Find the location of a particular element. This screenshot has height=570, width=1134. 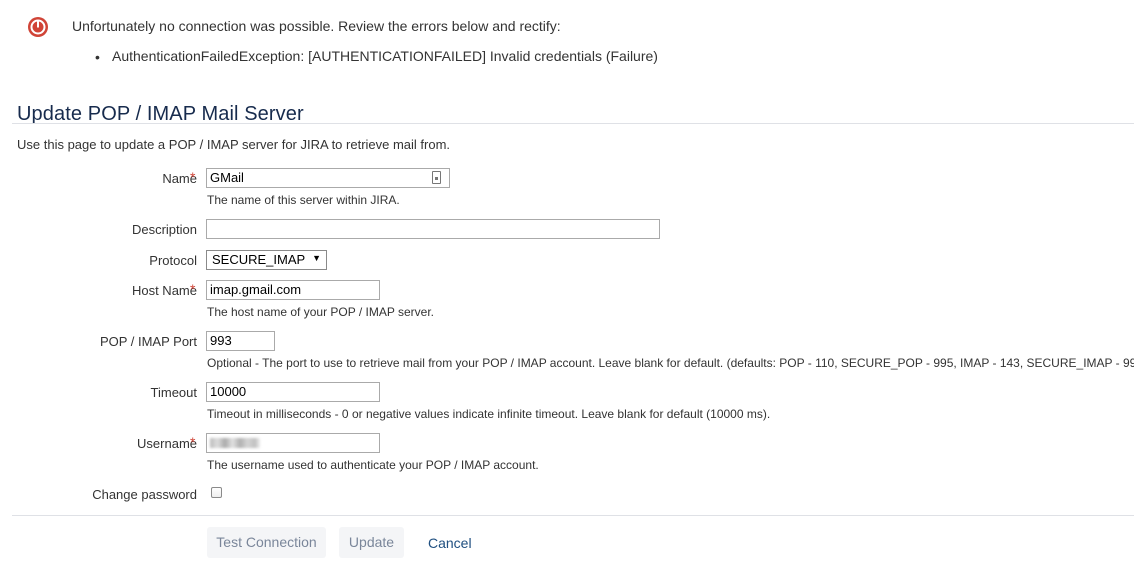

host-input: imap.gmail.com is located at coordinates (293, 290).